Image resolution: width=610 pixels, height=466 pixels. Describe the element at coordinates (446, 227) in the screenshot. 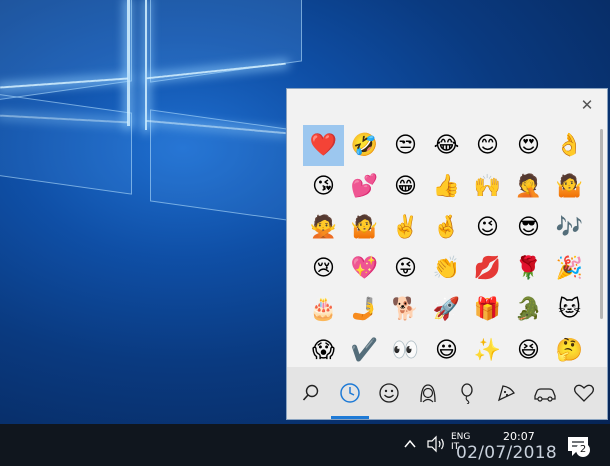

I see `emoji-cell: 🤞` at that location.